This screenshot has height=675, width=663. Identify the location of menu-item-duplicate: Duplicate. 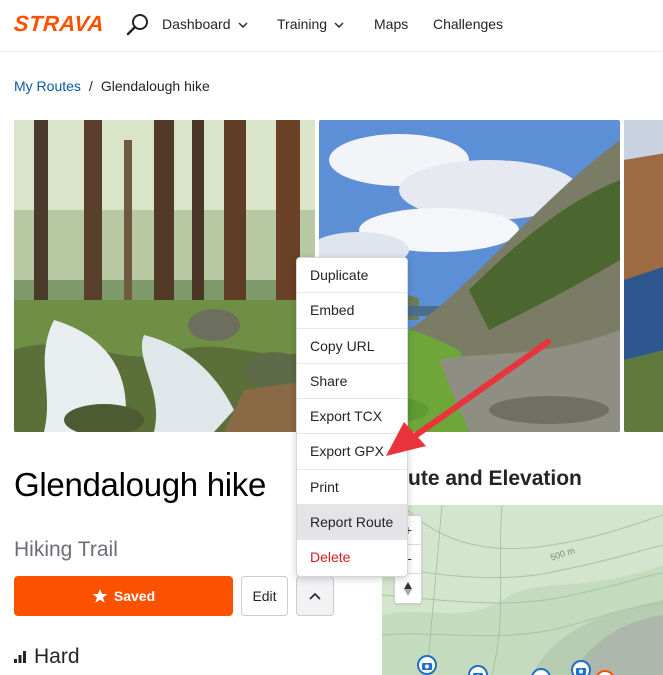
(352, 276).